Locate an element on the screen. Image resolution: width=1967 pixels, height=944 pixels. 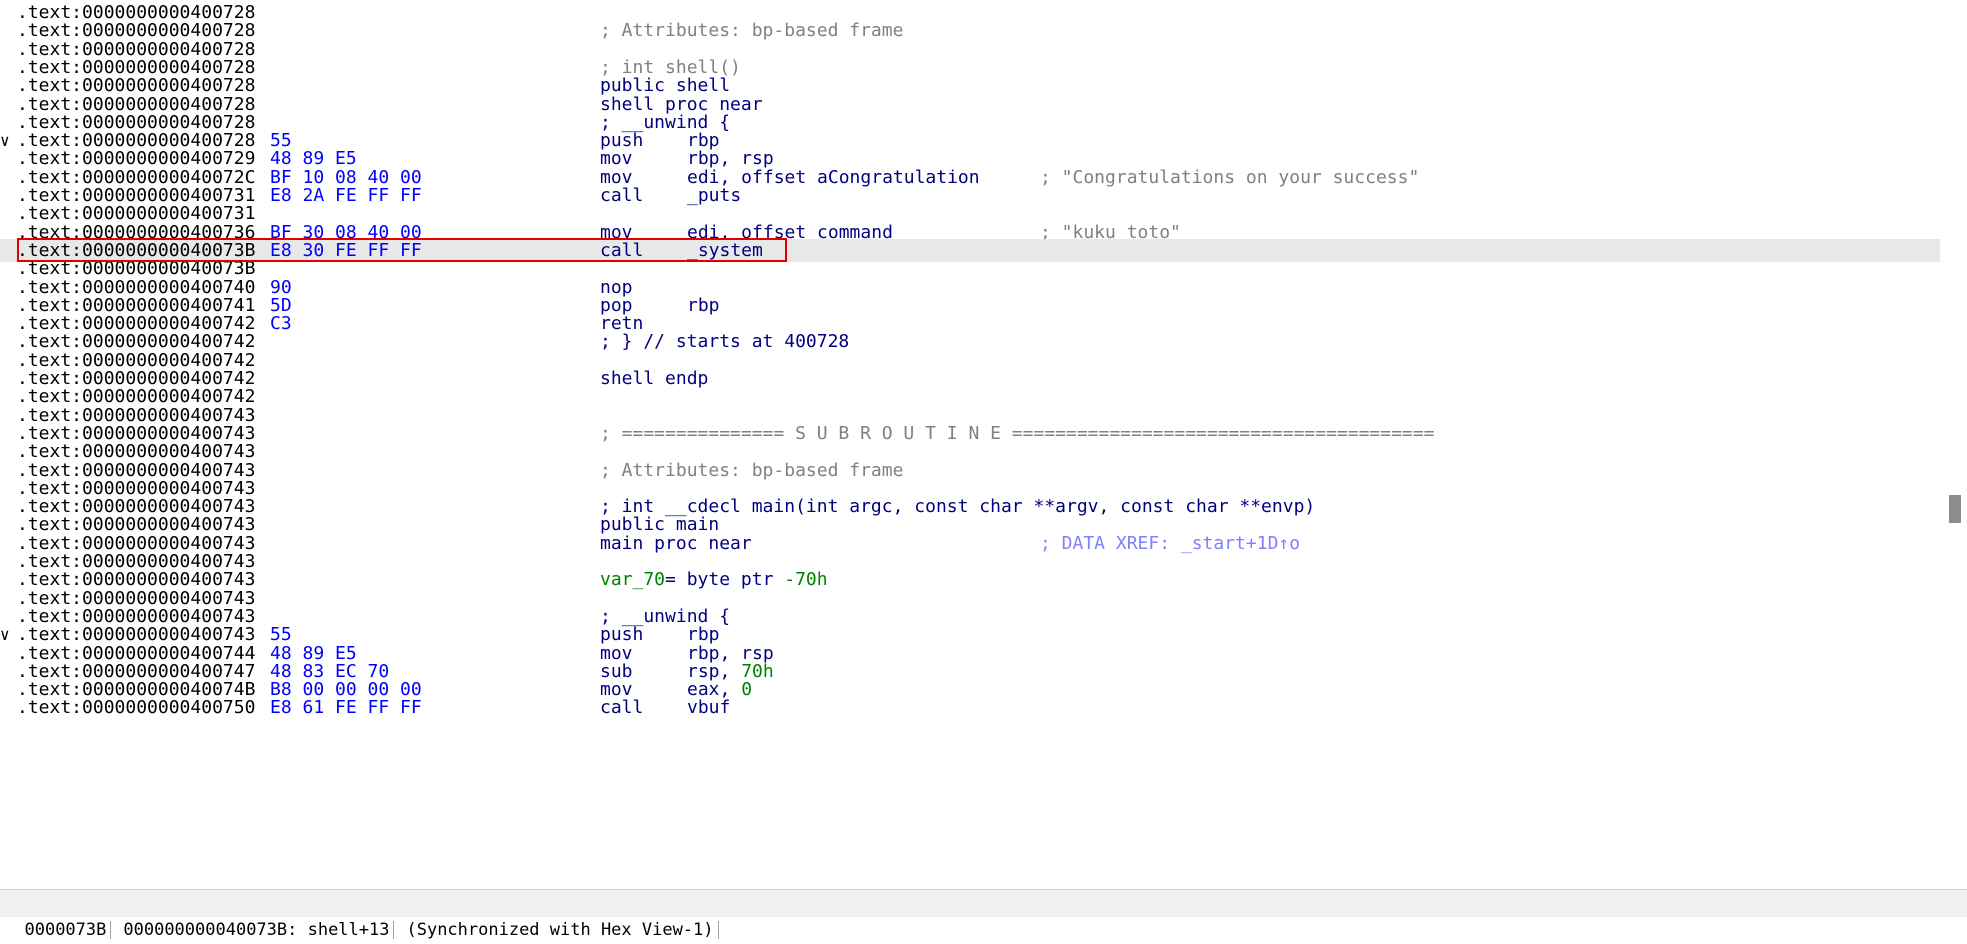
status-sync: (Synchronized with Hex View-1) is located at coordinates (560, 930).